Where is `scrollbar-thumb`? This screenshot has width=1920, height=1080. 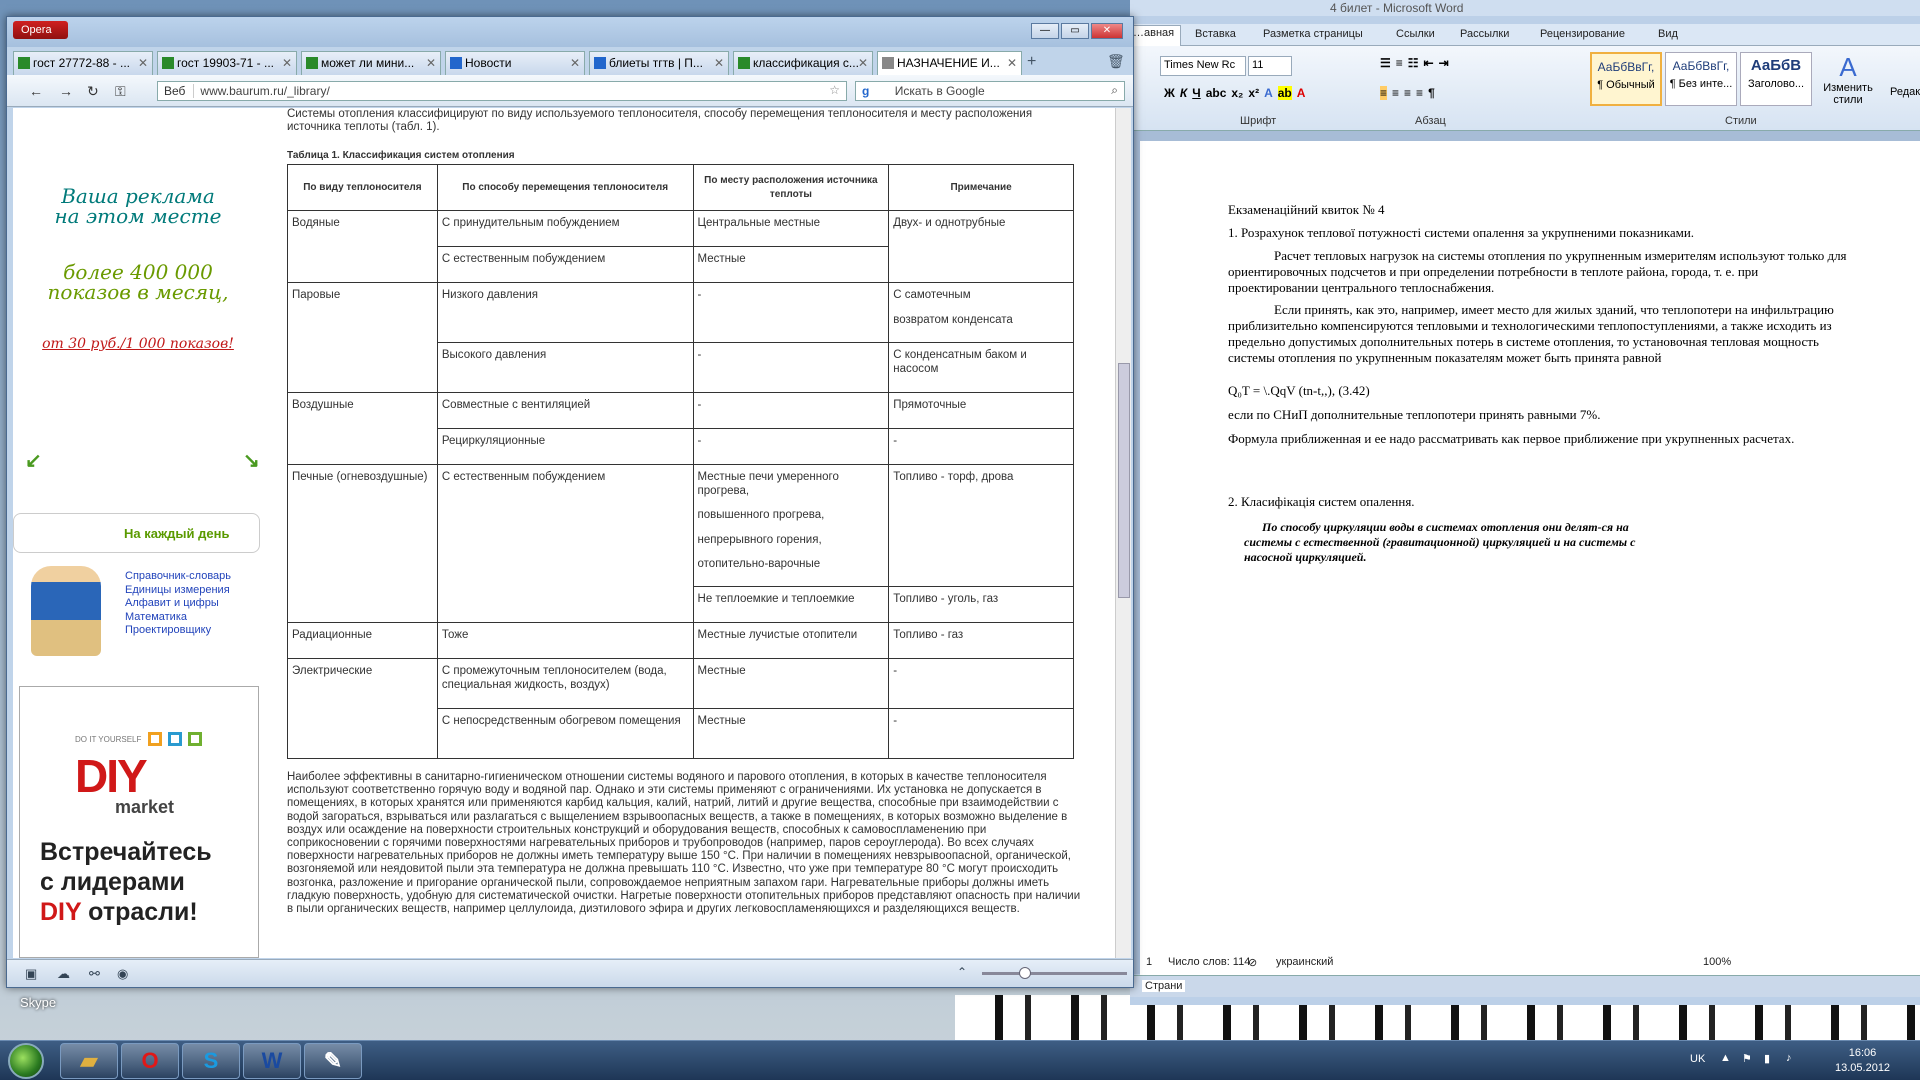
scrollbar-thumb is located at coordinates (1124, 480).